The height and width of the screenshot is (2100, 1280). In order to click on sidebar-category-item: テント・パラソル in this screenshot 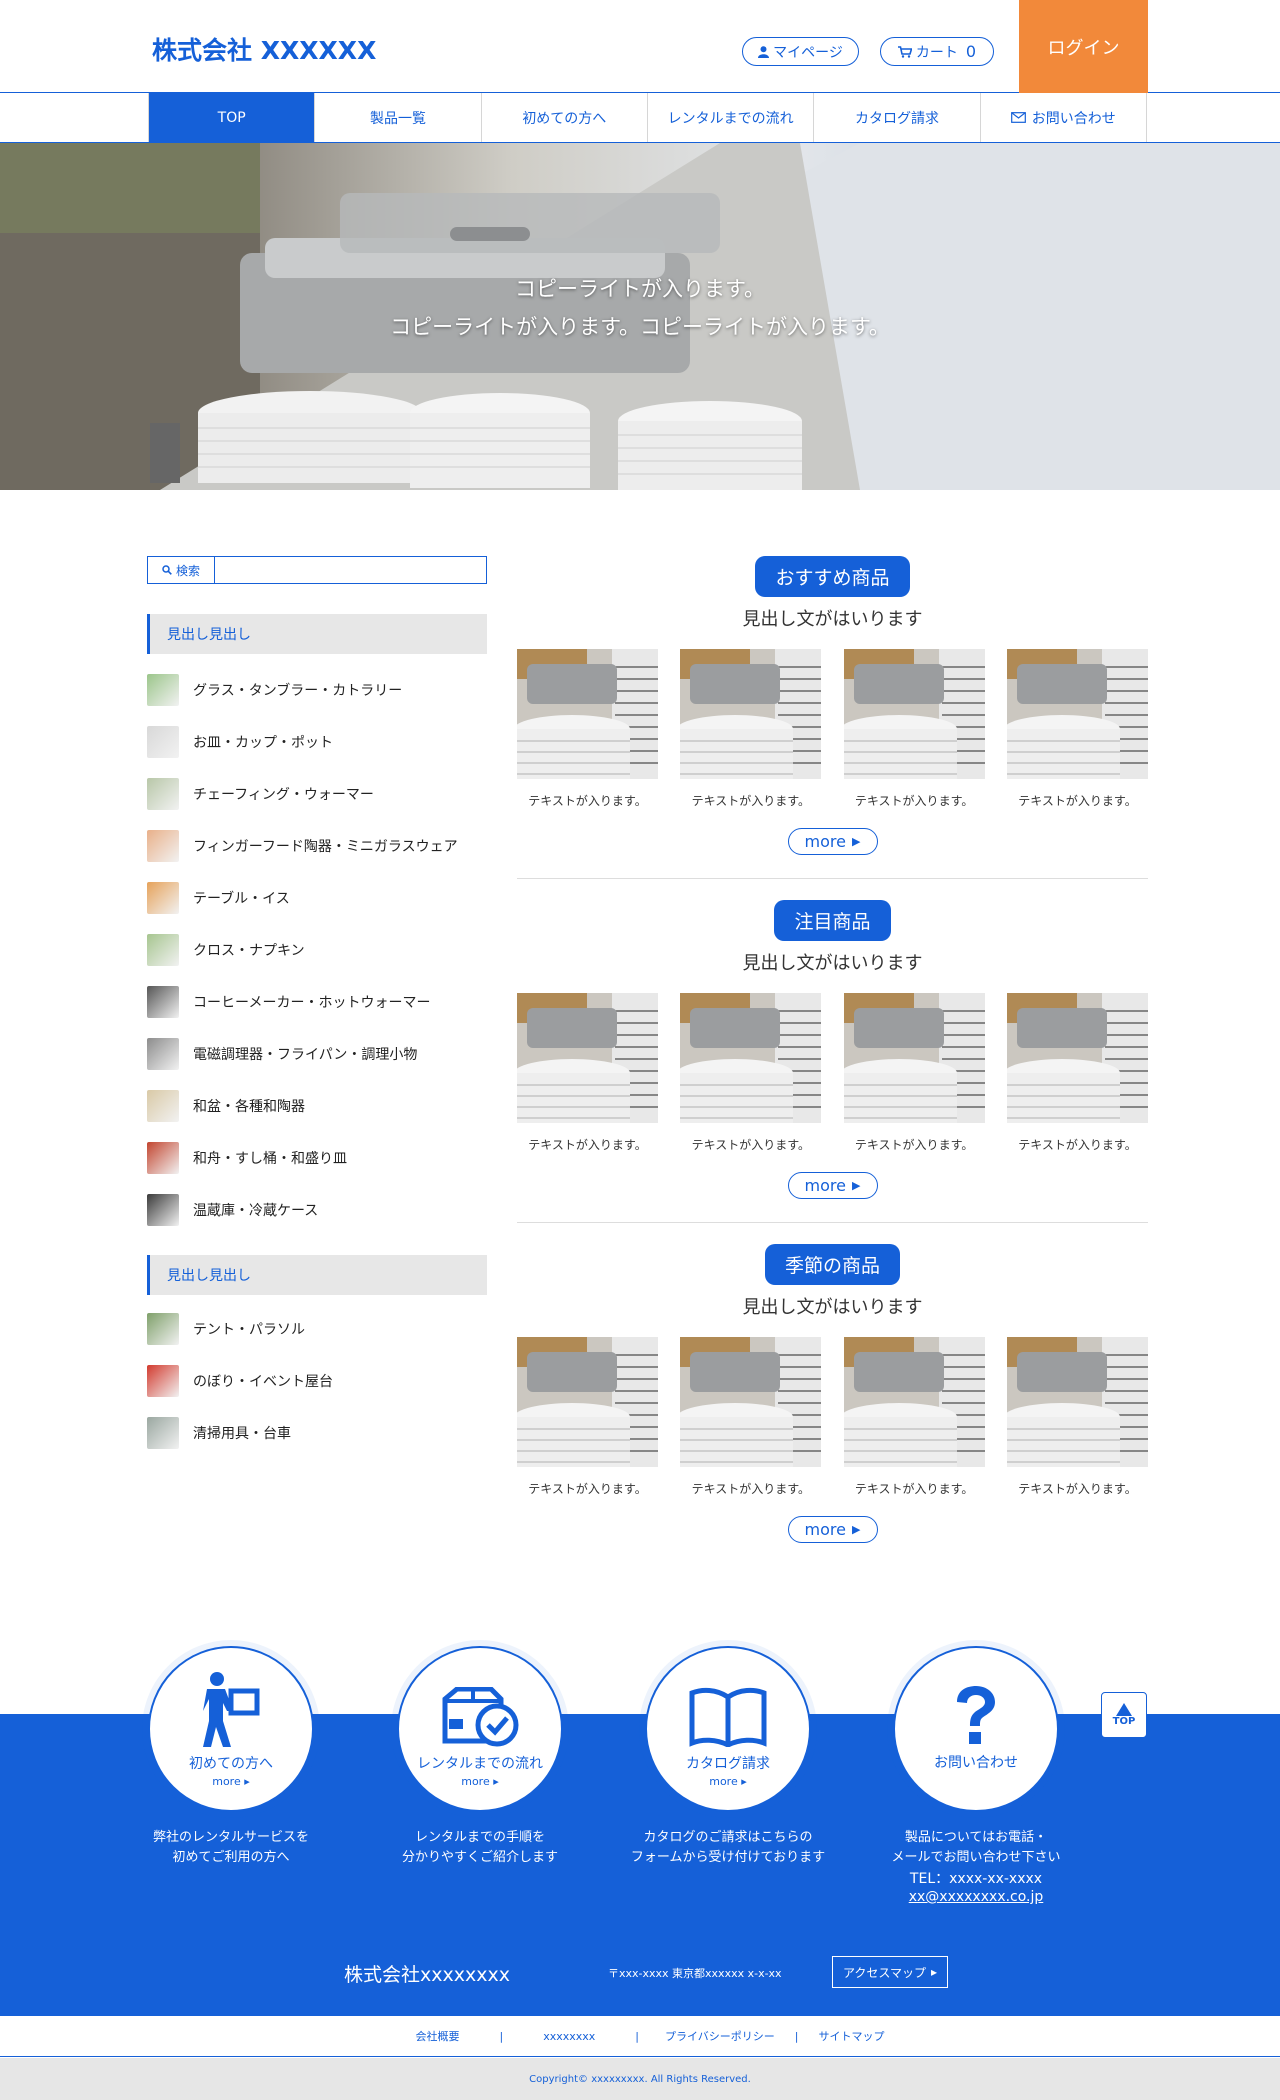, I will do `click(317, 1329)`.